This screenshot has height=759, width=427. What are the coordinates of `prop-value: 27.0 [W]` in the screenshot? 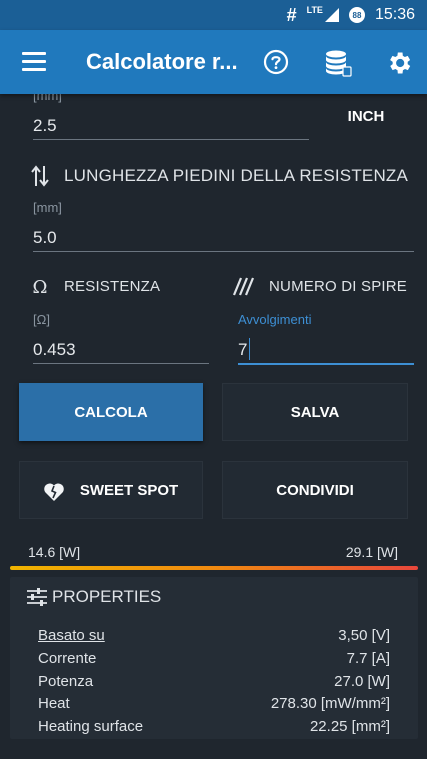 It's located at (362, 681).